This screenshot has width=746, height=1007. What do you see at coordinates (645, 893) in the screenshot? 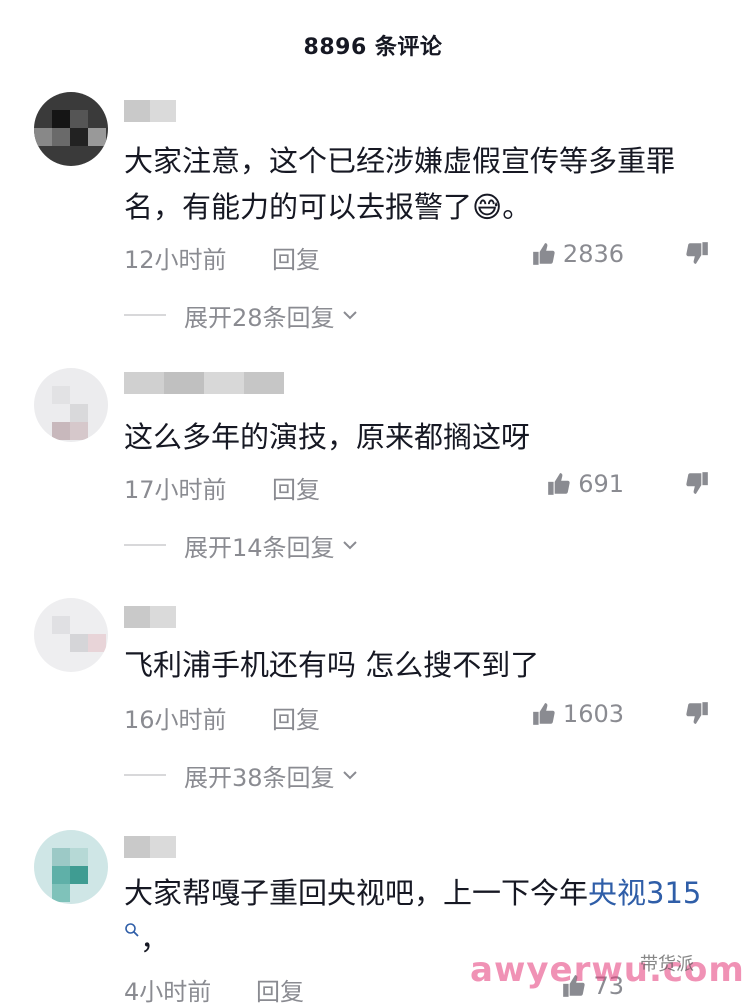
I see `search-link-label: 央视315` at bounding box center [645, 893].